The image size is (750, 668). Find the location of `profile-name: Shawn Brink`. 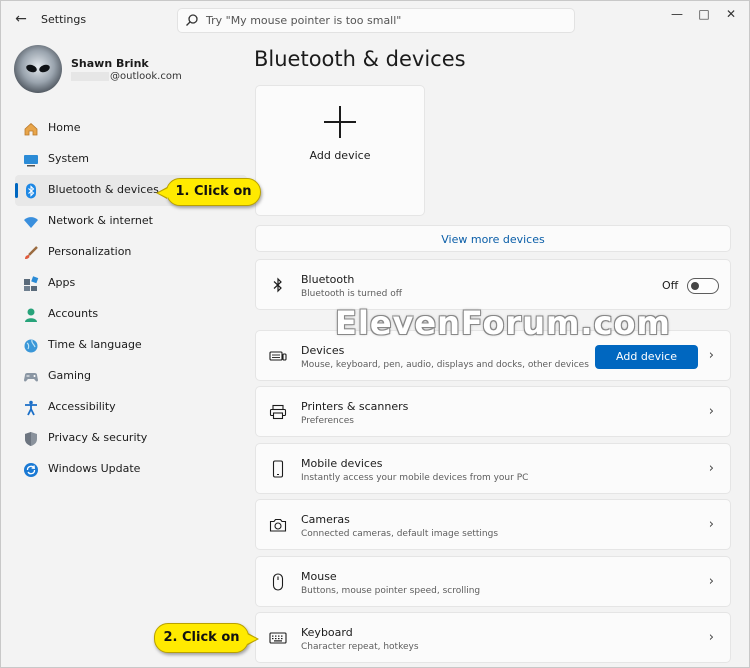

profile-name: Shawn Brink is located at coordinates (110, 63).